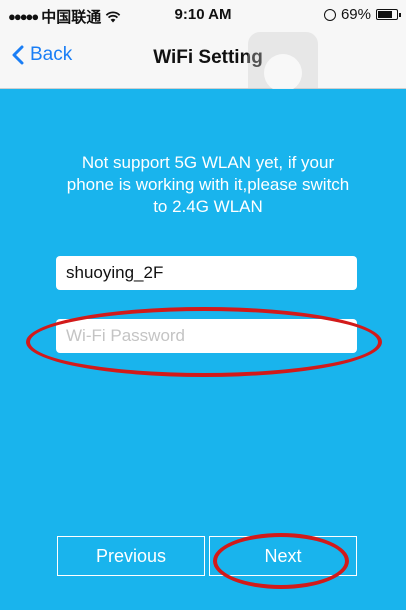 The image size is (406, 610). Describe the element at coordinates (203, 16) in the screenshot. I see `status-bar: ●●●●● 中国联通 9:10 AM 69%` at that location.